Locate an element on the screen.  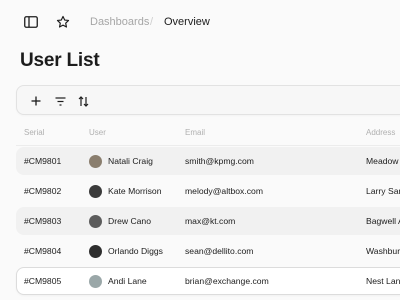
column-header-user: User is located at coordinates (97, 132).